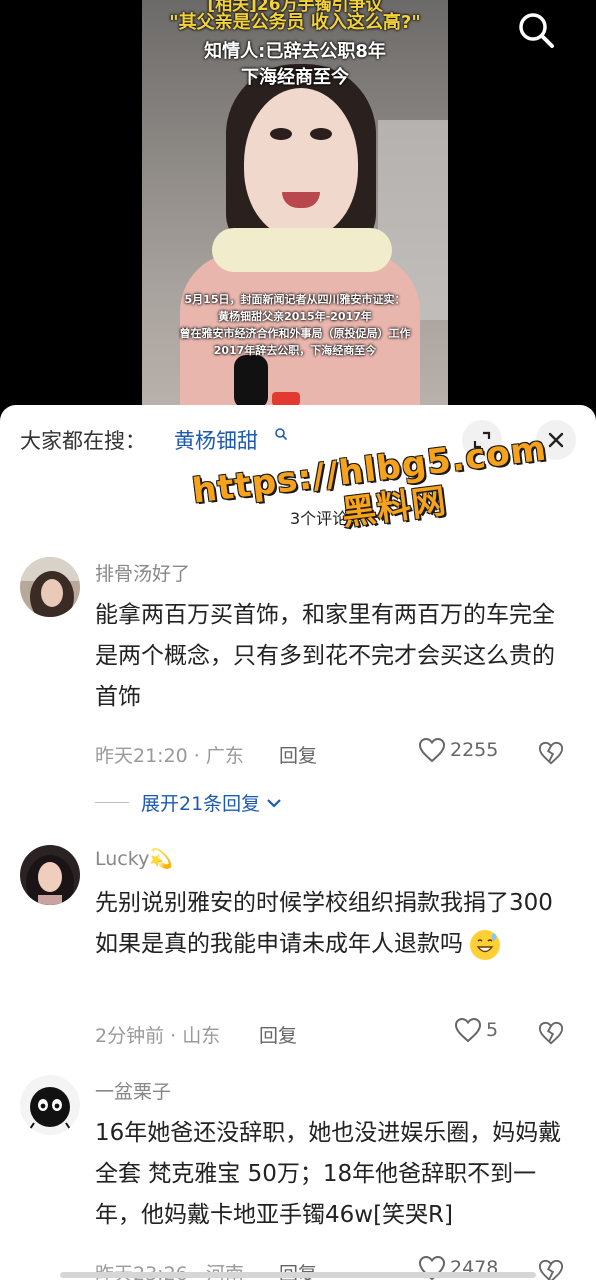 Image resolution: width=596 pixels, height=1280 pixels. Describe the element at coordinates (169, 756) in the screenshot. I see `comment-time-location: 昨天21:20 · 广东` at that location.